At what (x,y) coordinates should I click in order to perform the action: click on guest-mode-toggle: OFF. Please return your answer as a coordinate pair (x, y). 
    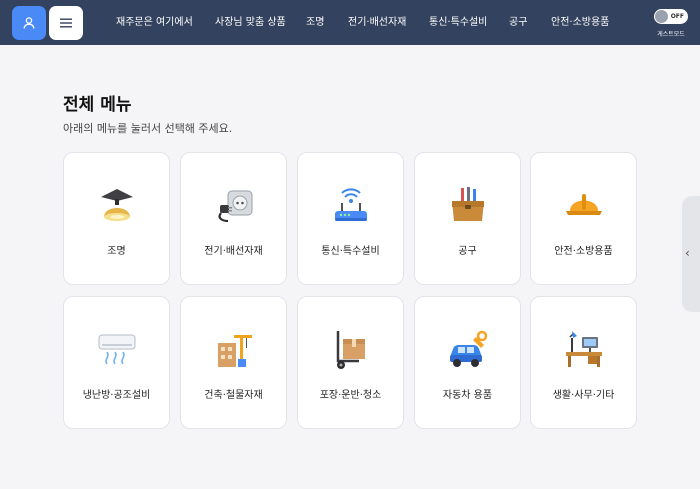
    Looking at the image, I should click on (671, 16).